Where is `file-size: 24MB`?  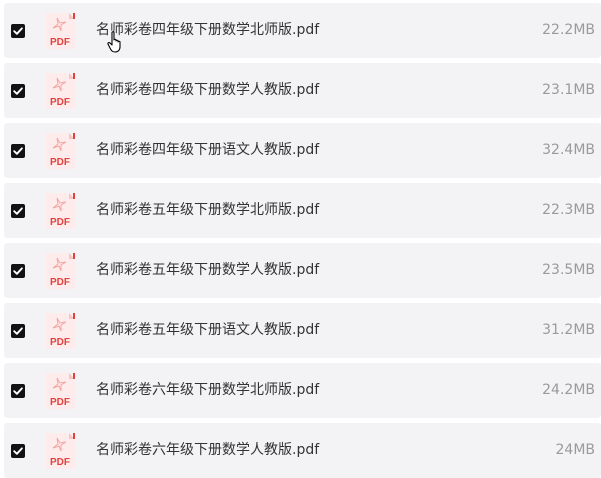 file-size: 24MB is located at coordinates (575, 450).